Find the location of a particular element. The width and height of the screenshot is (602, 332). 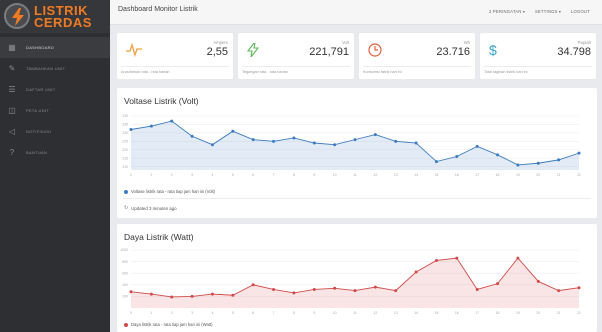

power-chart-title: Daya Listrik (Watt) is located at coordinates (159, 237).